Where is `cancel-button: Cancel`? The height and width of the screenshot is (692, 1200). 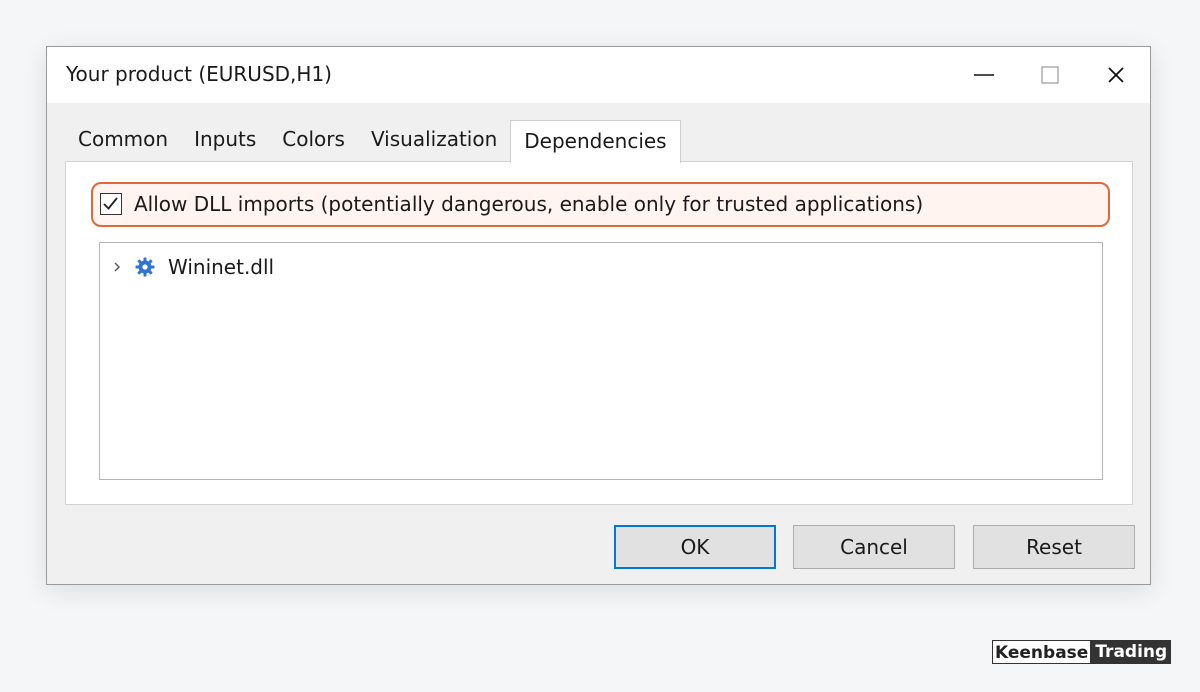 cancel-button: Cancel is located at coordinates (874, 547).